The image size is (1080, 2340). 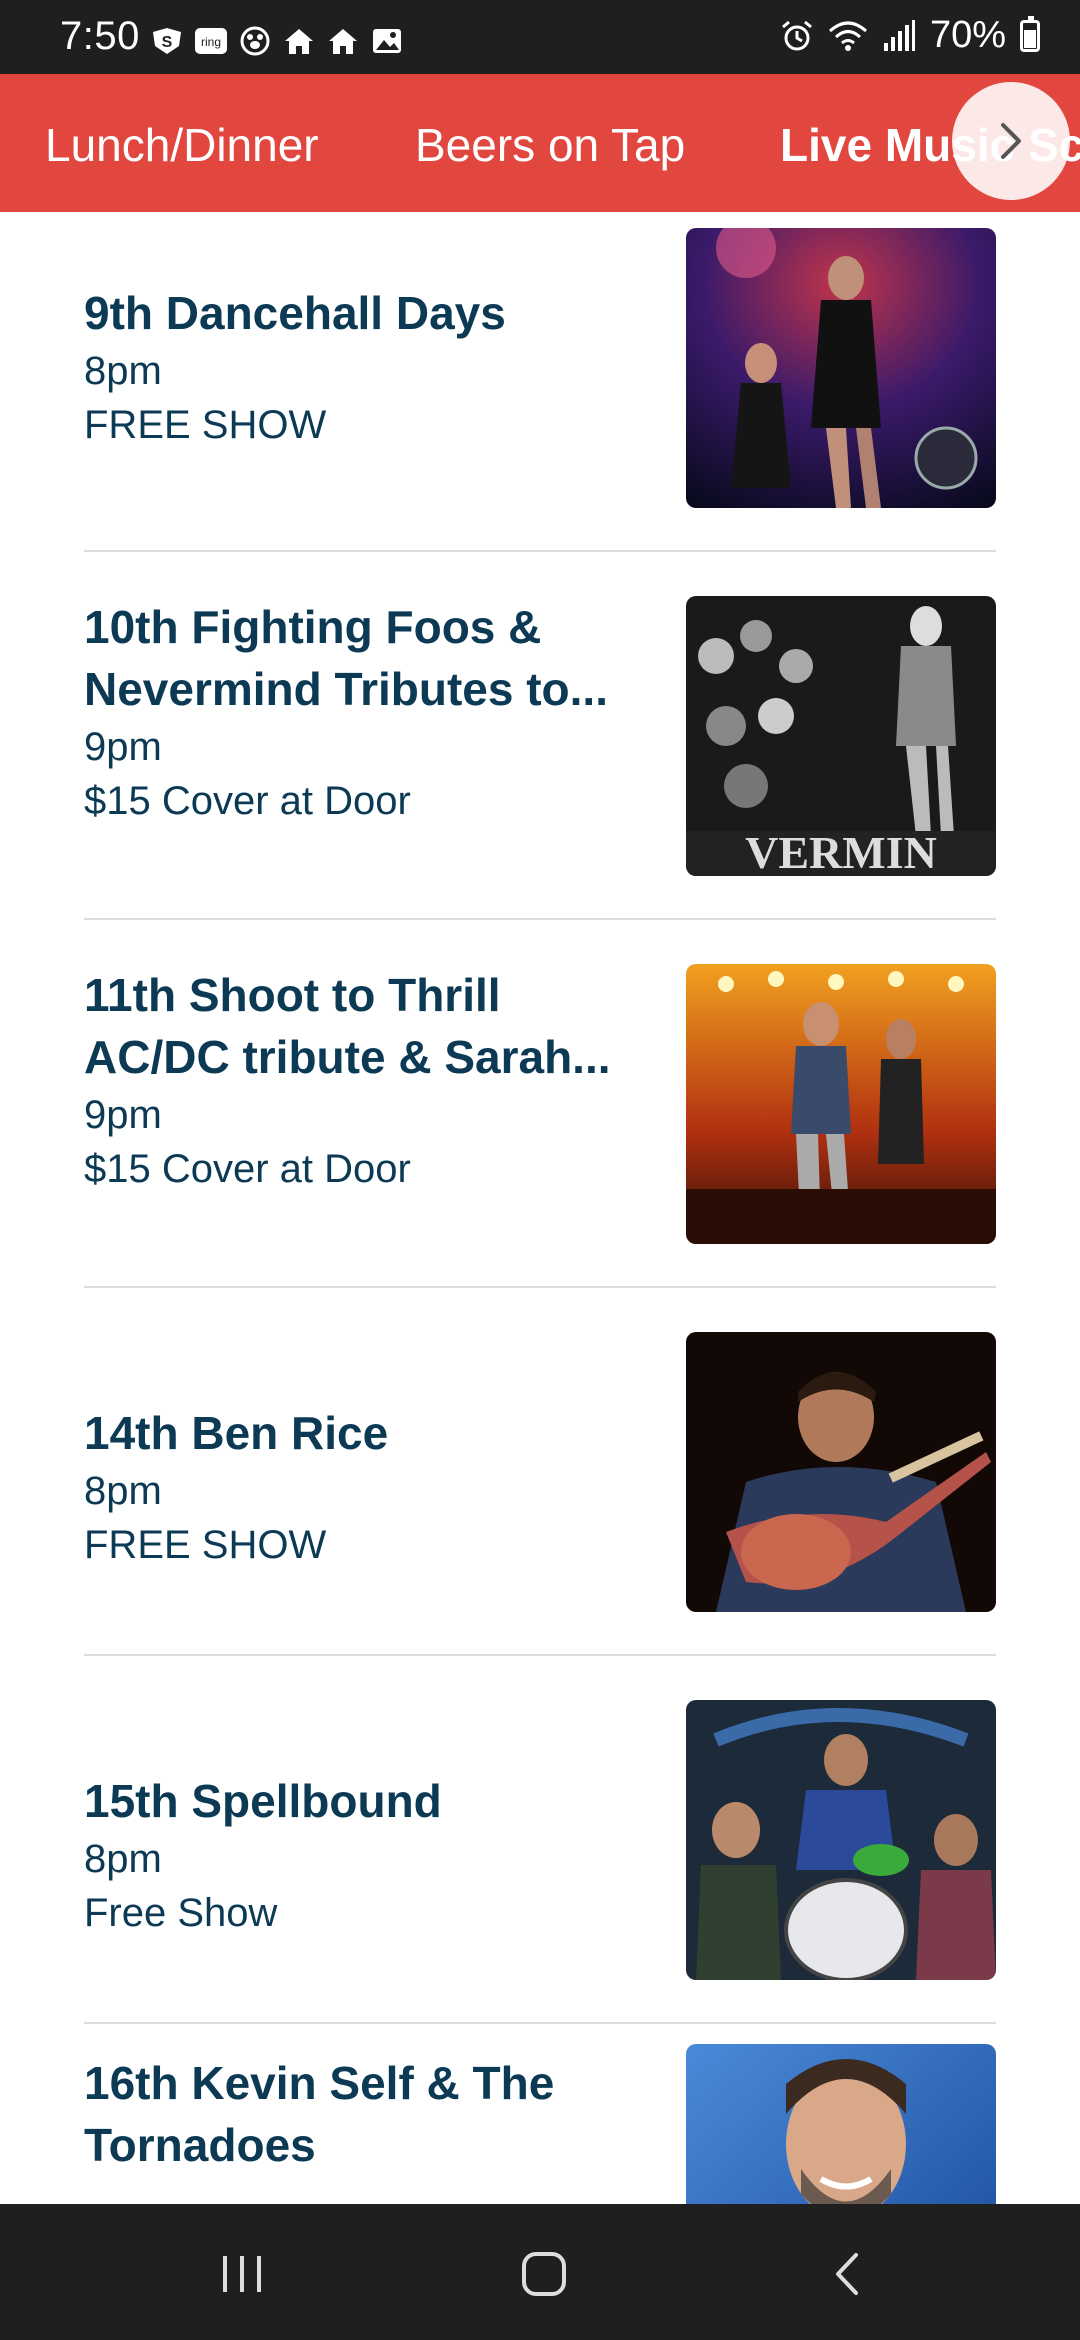 I want to click on status-time: 7:50, so click(x=100, y=36).